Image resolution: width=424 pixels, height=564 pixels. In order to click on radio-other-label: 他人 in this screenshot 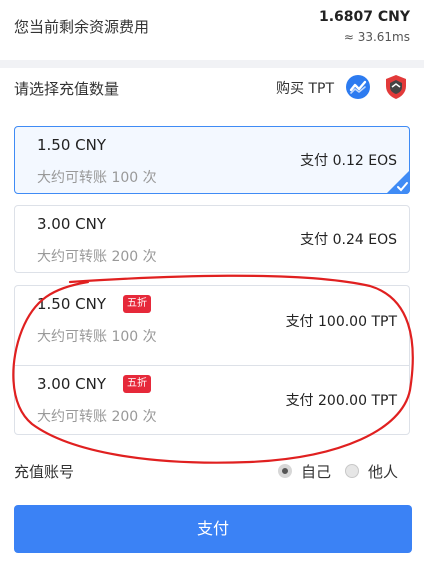, I will do `click(383, 471)`.